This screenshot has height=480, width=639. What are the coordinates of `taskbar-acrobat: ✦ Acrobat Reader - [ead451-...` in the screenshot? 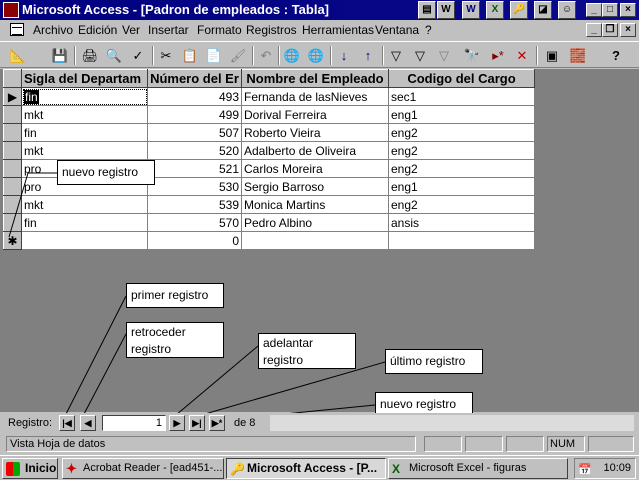 It's located at (143, 468).